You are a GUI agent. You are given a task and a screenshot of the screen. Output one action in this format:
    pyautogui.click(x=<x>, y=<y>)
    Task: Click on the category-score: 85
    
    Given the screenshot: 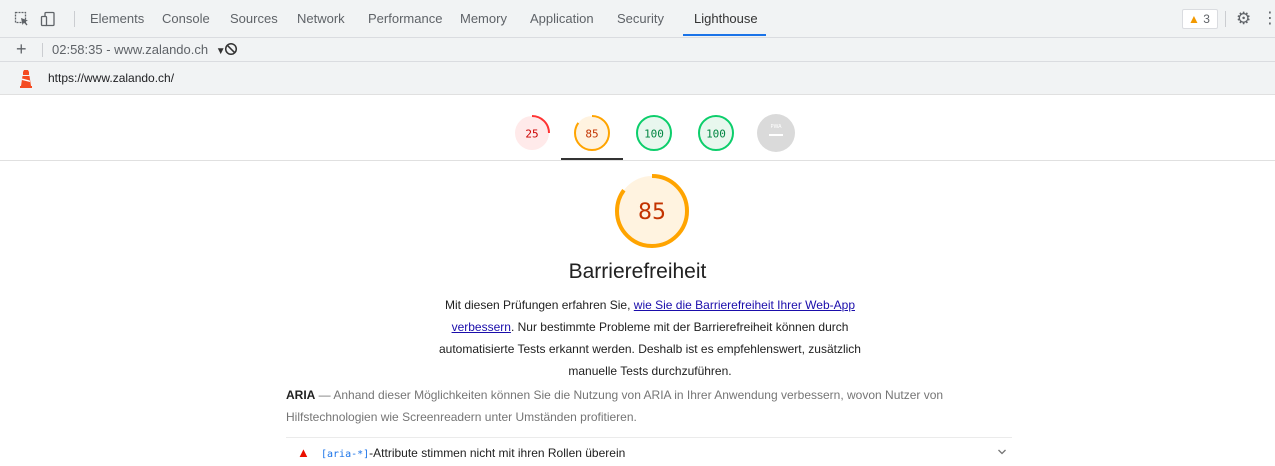 What is the action you would take?
    pyautogui.click(x=652, y=212)
    